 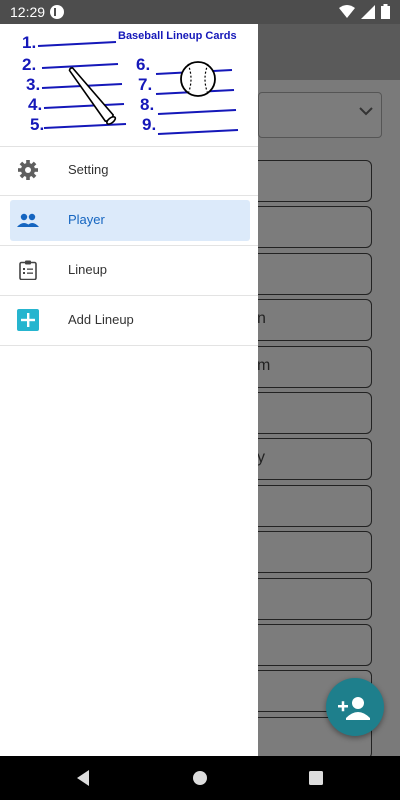 I want to click on menu-item-player: Player, so click(x=129, y=221).